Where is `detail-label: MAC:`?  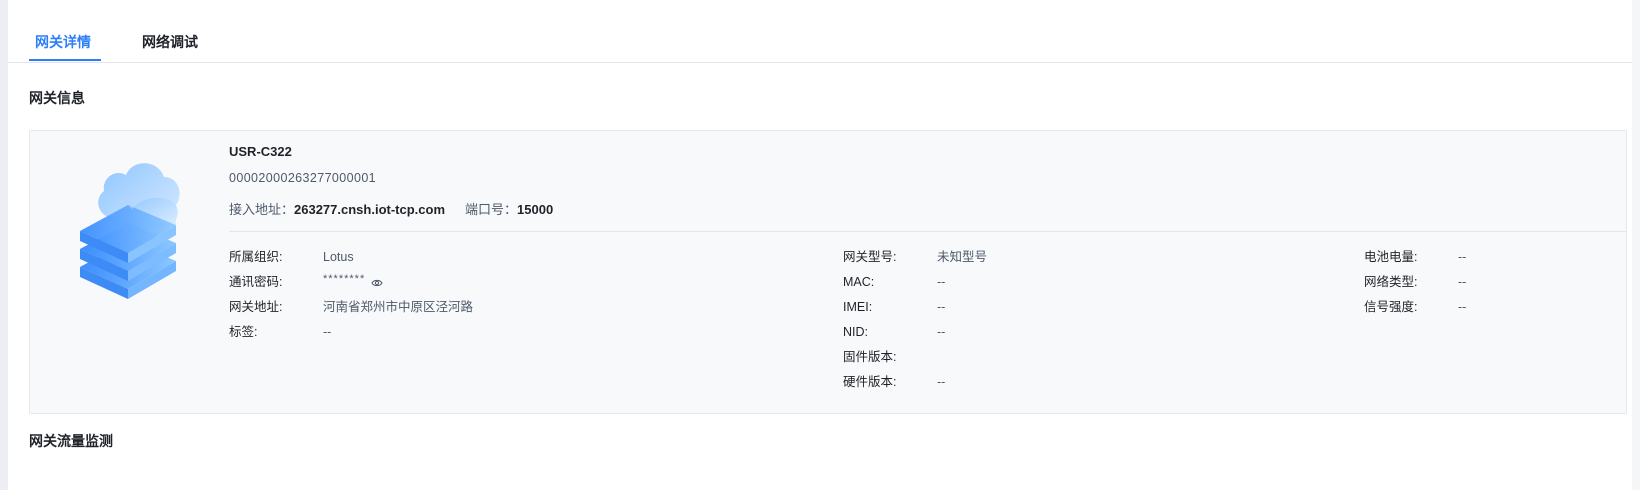 detail-label: MAC: is located at coordinates (859, 282).